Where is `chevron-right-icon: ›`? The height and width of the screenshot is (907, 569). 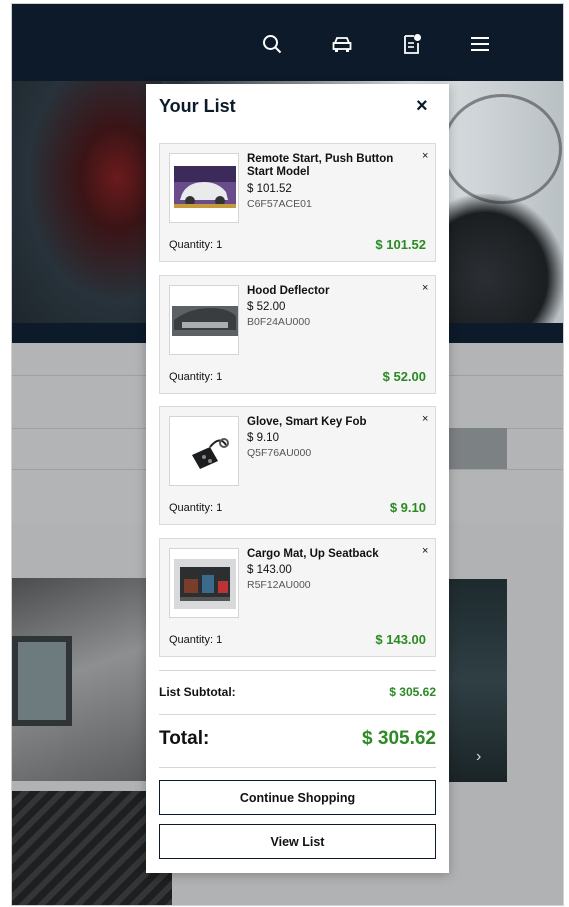 chevron-right-icon: › is located at coordinates (479, 756).